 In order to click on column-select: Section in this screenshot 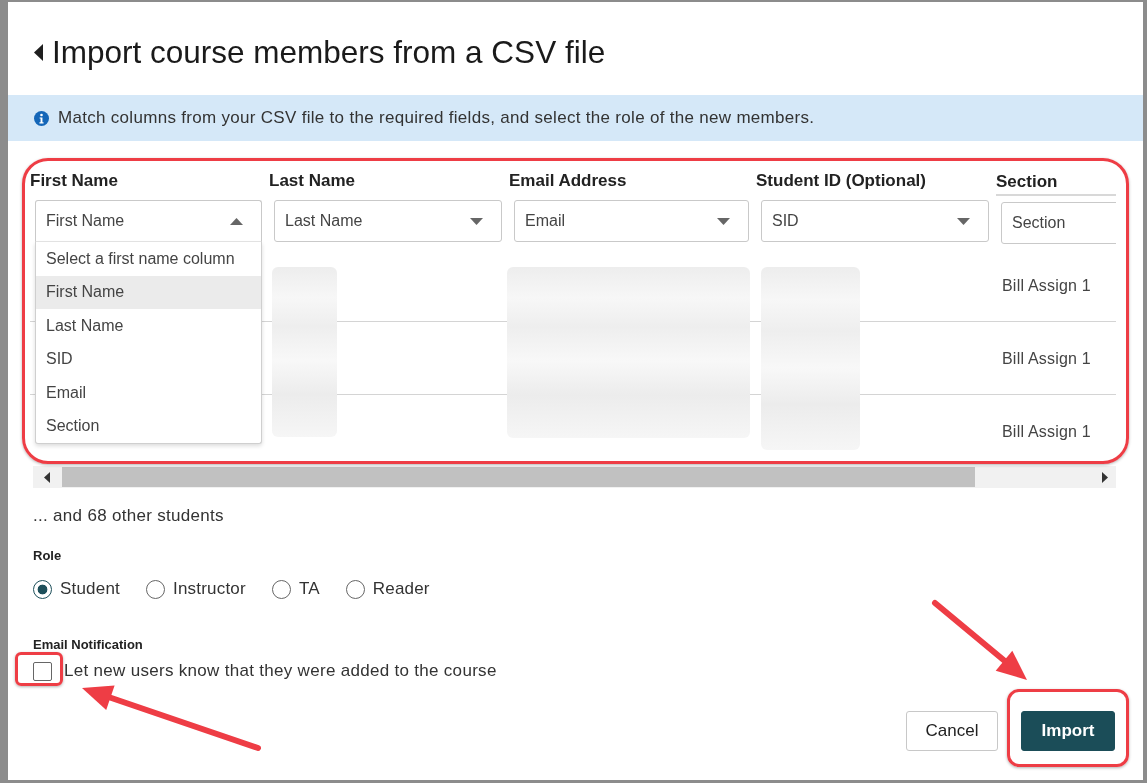, I will do `click(1058, 223)`.